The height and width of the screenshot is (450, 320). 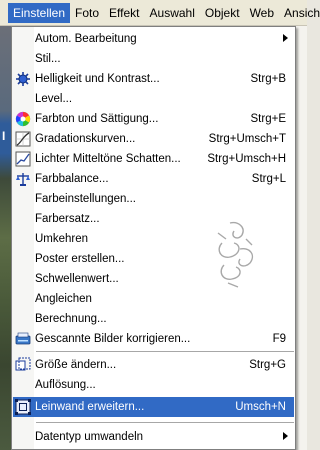 I want to click on levels-graph-icon, so click(x=23, y=159).